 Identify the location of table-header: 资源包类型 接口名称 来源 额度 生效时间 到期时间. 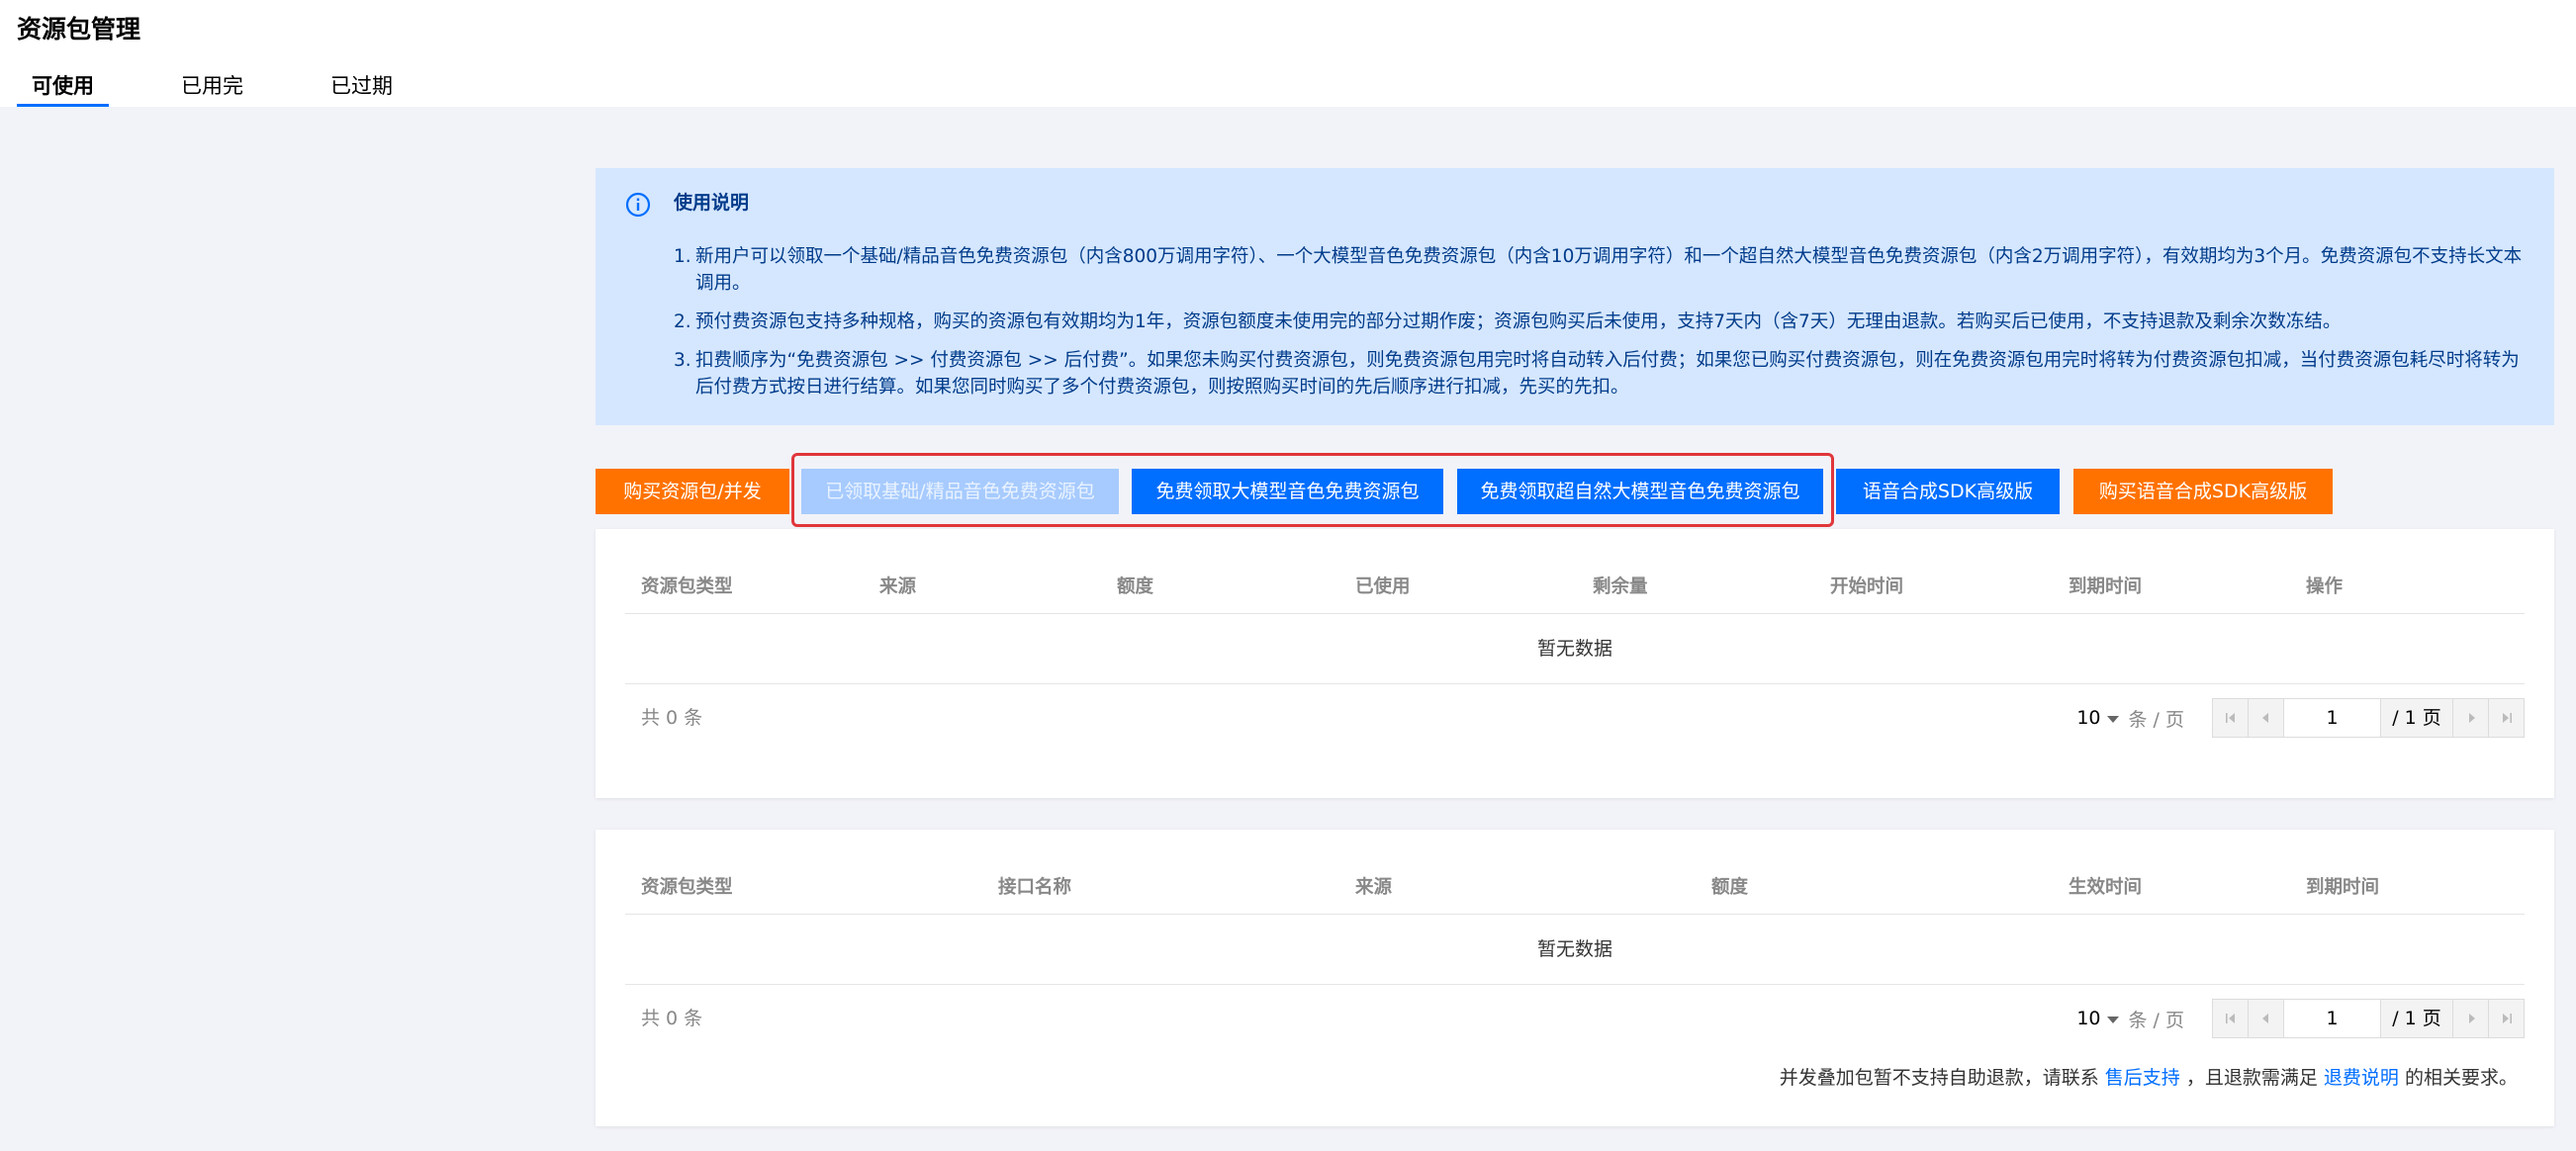
(1575, 891).